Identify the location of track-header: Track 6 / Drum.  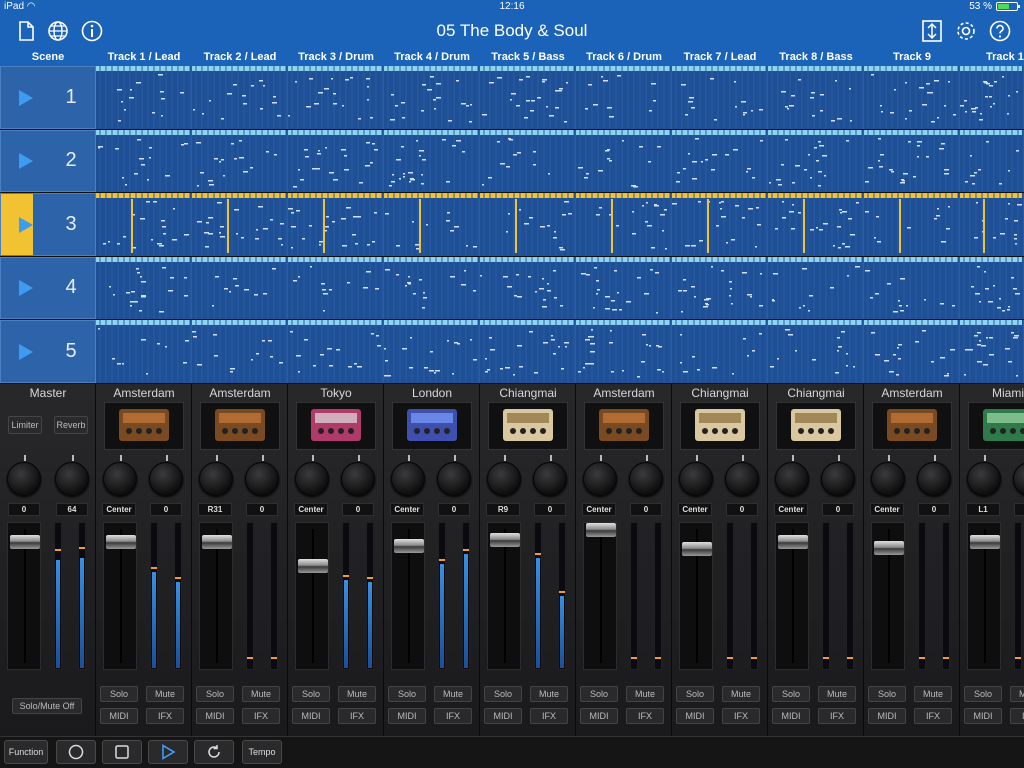
(624, 57).